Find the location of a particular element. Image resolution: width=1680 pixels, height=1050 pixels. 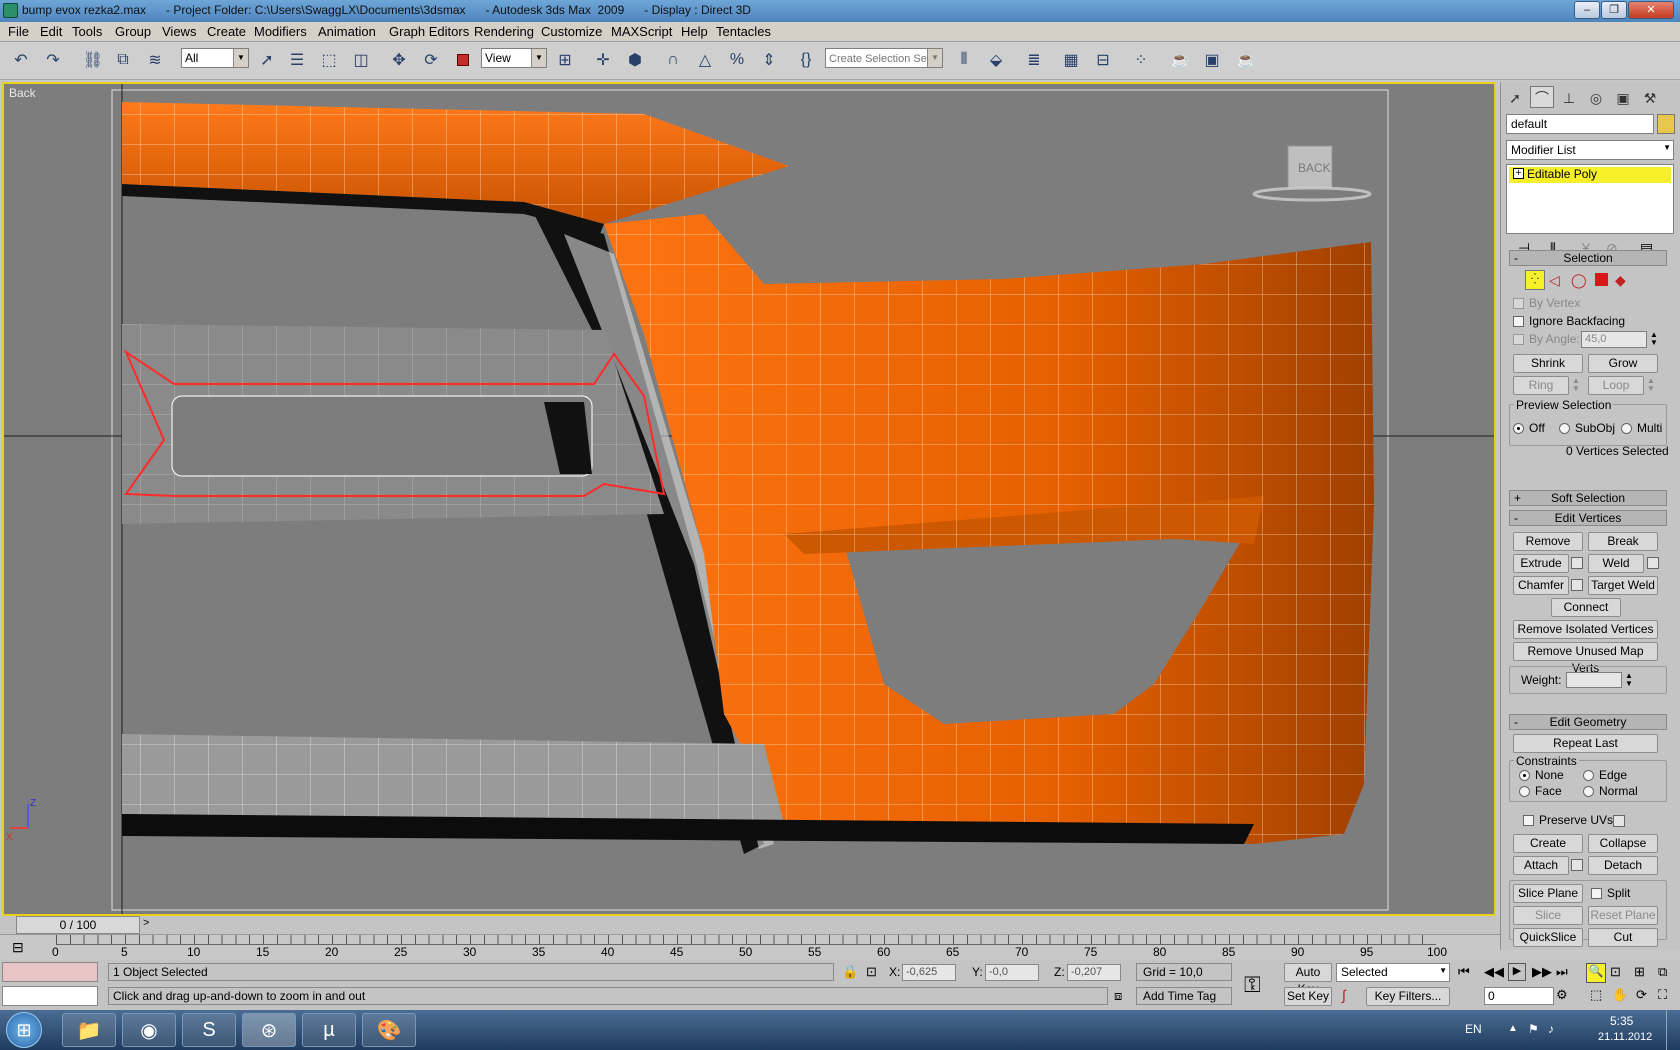

chamfer-settings-icon is located at coordinates (1577, 585).